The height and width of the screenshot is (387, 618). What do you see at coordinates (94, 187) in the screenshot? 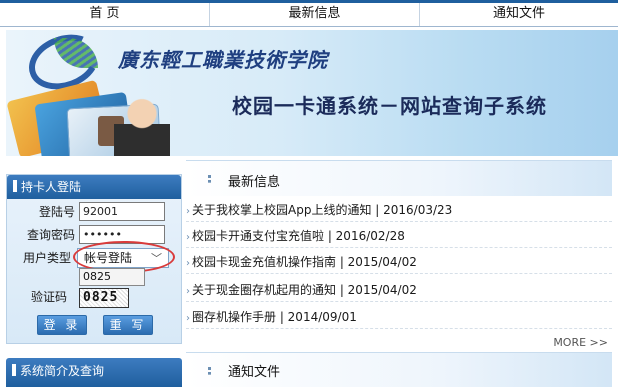
I see `login-panel-title: 持卡人登陆` at bounding box center [94, 187].